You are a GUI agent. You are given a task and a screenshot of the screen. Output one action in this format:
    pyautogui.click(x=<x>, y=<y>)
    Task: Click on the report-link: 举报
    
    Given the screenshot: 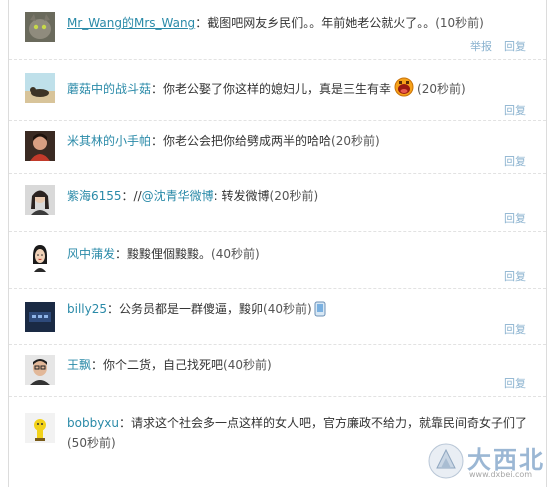 What is the action you would take?
    pyautogui.click(x=481, y=46)
    